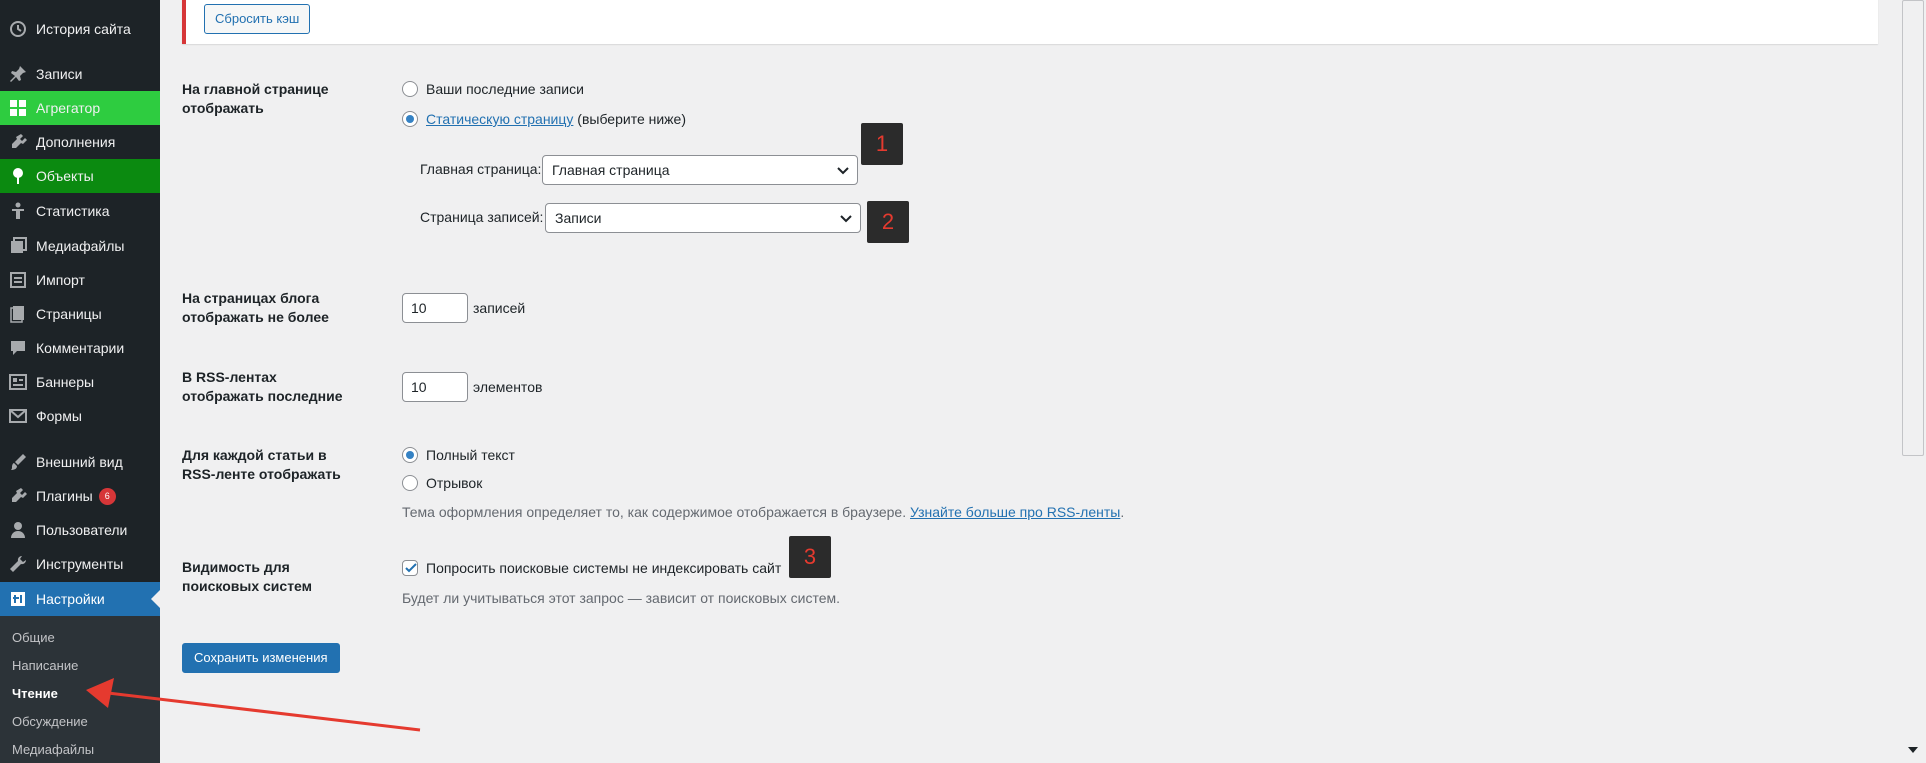 This screenshot has height=763, width=1926. I want to click on rss-description-end: ., so click(1122, 512).